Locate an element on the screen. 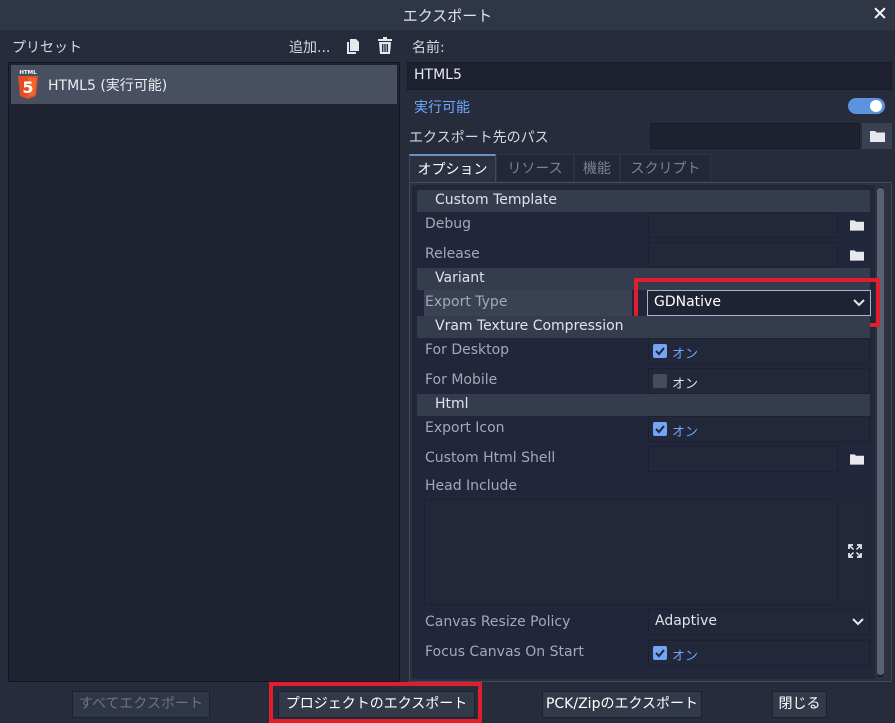 The image size is (895, 723). head-include-textarea is located at coordinates (631, 552).